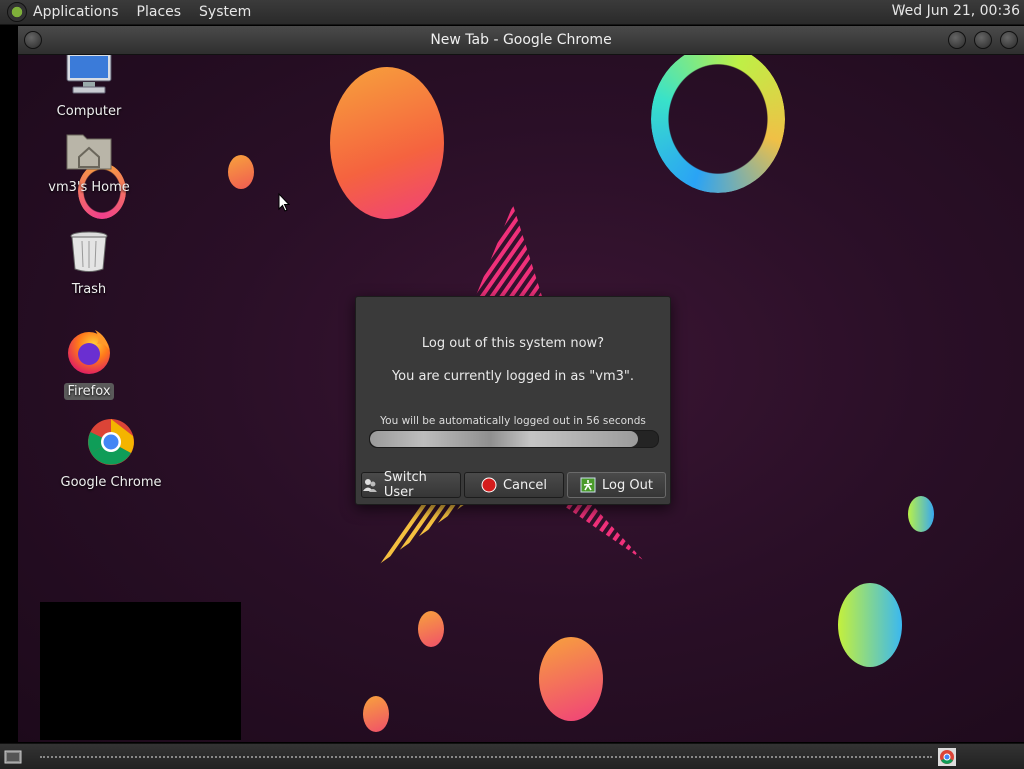 The height and width of the screenshot is (769, 1024). What do you see at coordinates (513, 376) in the screenshot?
I see `logged-in-as-text: You are currently logged in as "vm3".` at bounding box center [513, 376].